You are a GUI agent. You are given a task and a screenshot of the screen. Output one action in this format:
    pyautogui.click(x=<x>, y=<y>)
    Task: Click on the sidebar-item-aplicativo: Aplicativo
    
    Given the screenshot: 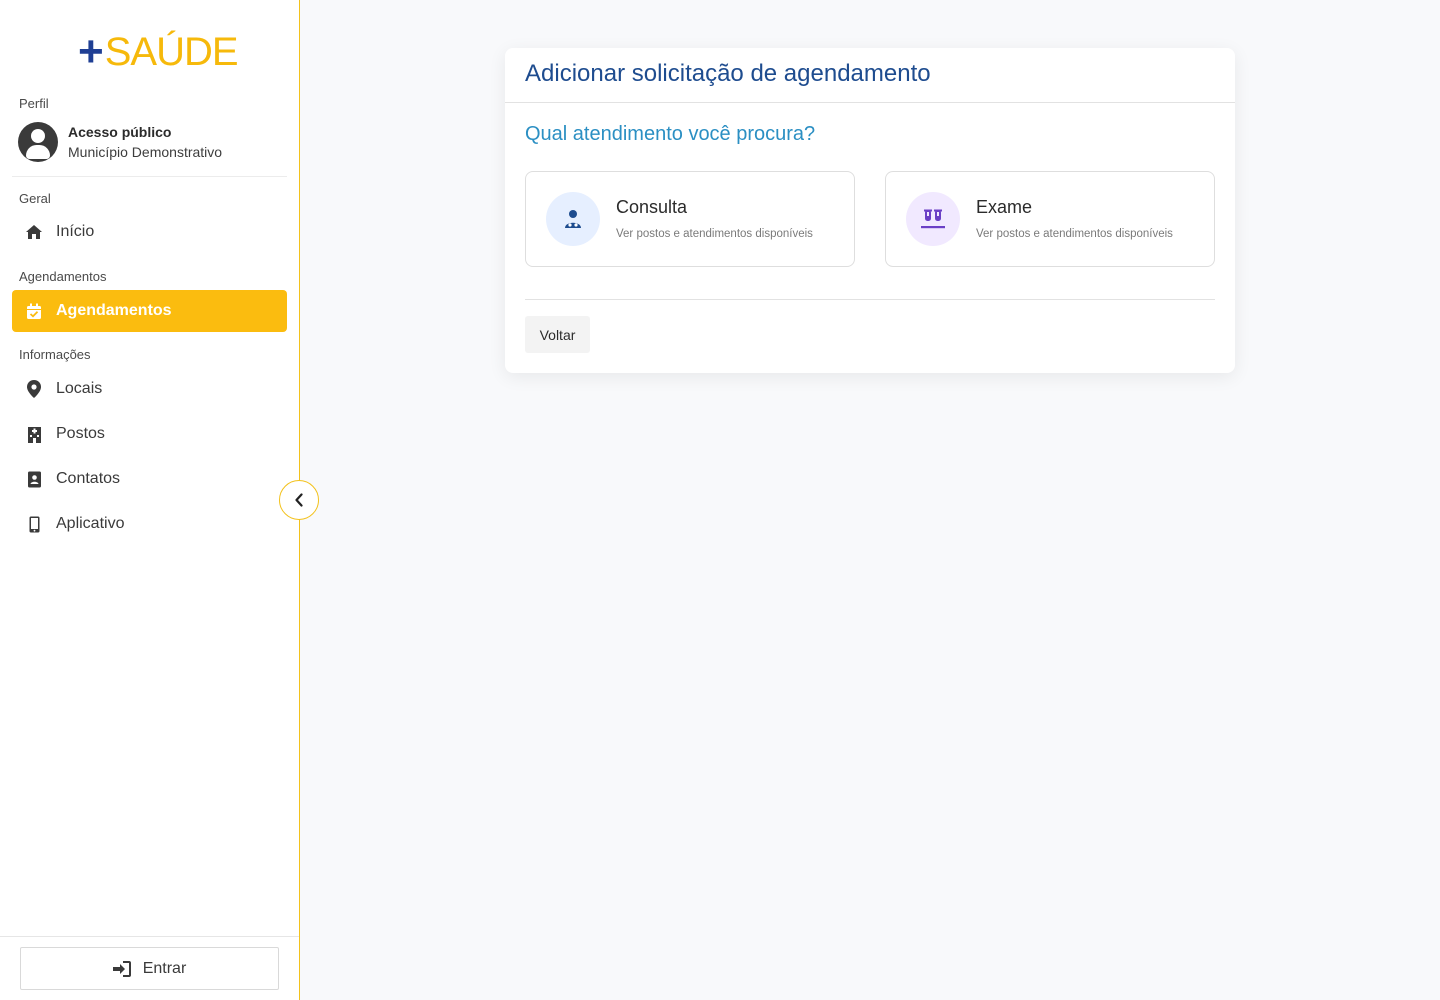 What is the action you would take?
    pyautogui.click(x=149, y=524)
    